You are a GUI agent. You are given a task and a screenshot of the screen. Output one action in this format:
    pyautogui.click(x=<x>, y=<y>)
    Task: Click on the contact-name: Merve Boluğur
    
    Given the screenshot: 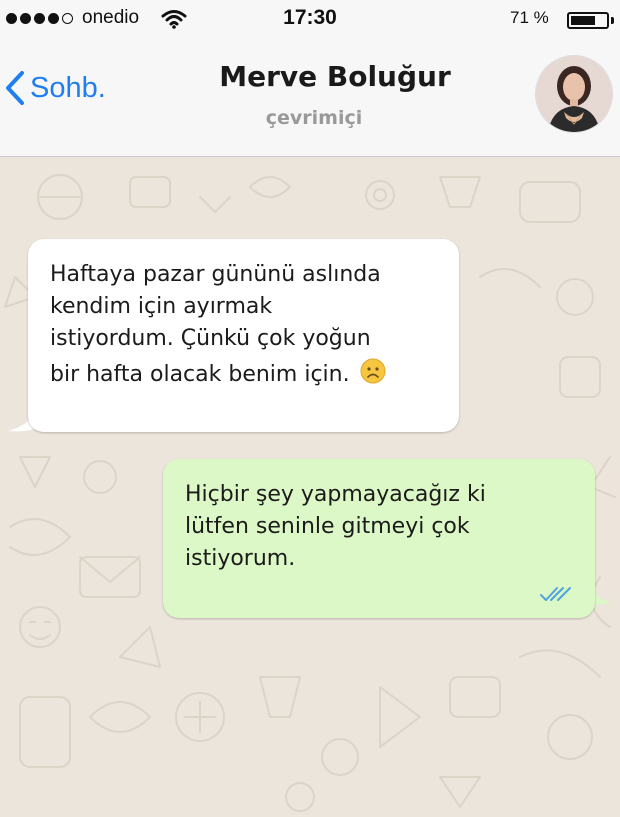 What is the action you would take?
    pyautogui.click(x=310, y=76)
    